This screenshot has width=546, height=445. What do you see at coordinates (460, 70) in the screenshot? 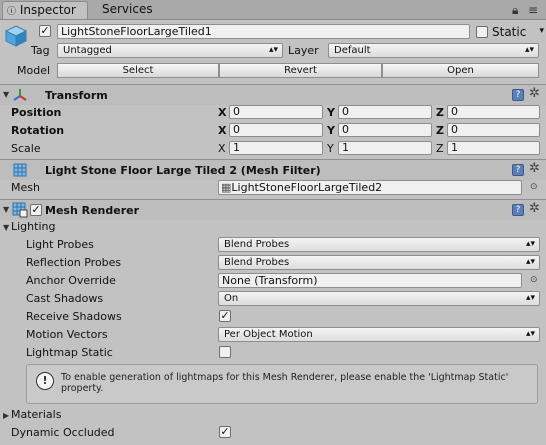
I see `model-open-button: Open` at bounding box center [460, 70].